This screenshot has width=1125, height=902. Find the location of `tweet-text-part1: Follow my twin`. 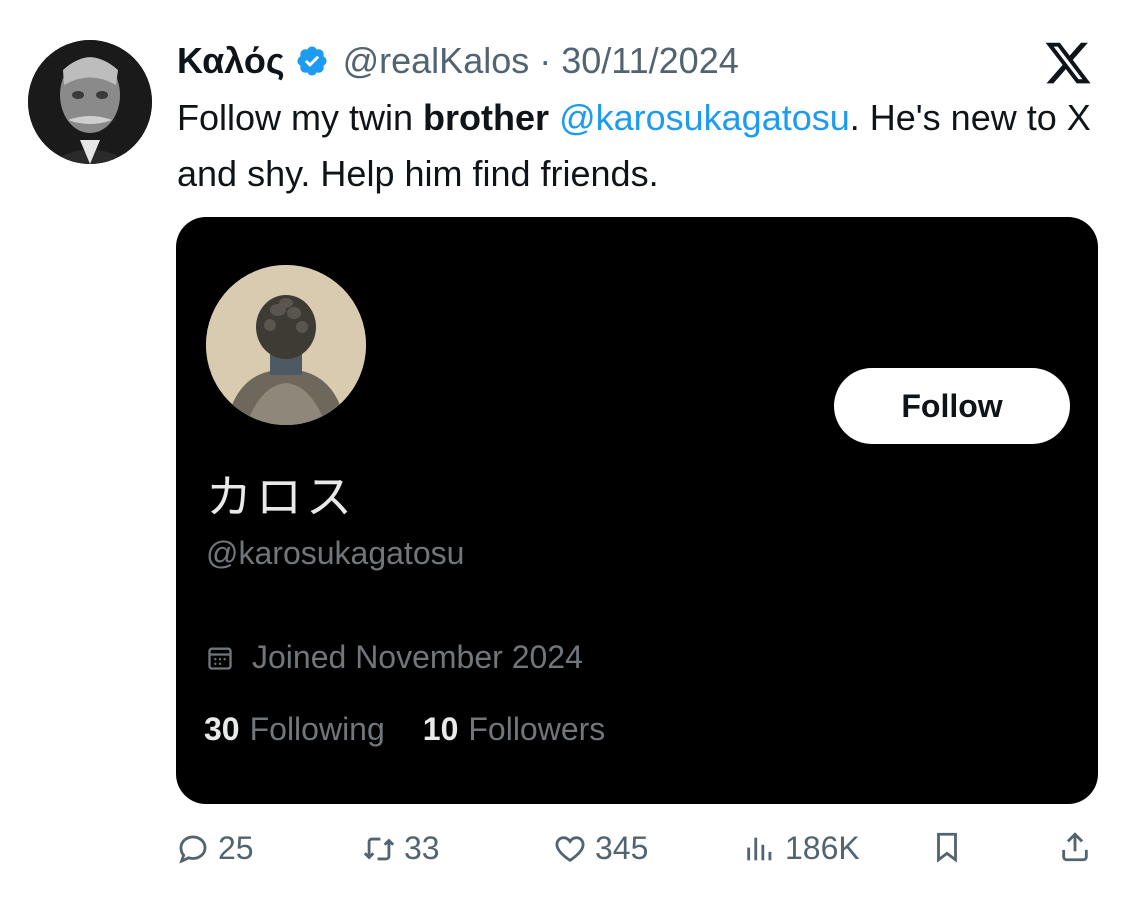

tweet-text-part1: Follow my twin is located at coordinates (300, 117).